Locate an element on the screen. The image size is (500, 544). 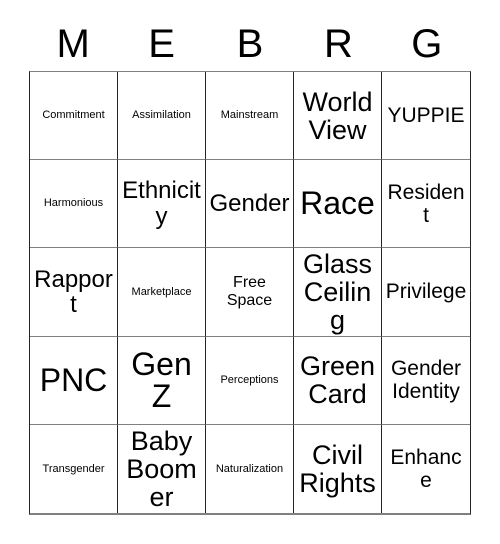
bingo-cell-r3-c2: Marketplace is located at coordinates (162, 292).